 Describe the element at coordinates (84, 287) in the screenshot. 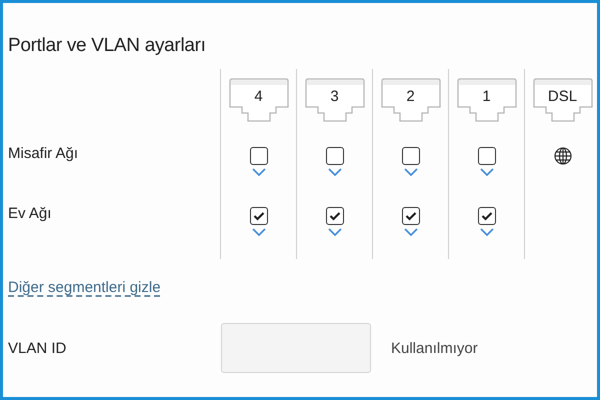

I see `toggle-link: Diğer segmentleri gizle` at that location.